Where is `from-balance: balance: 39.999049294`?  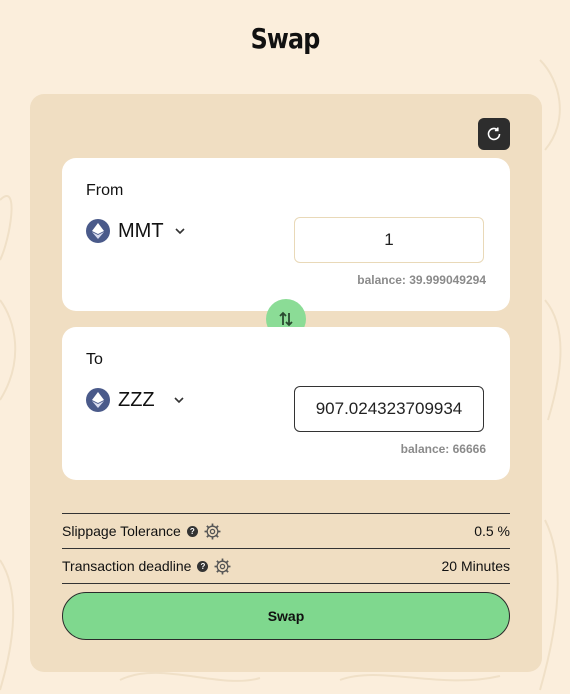
from-balance: balance: 39.999049294 is located at coordinates (421, 280).